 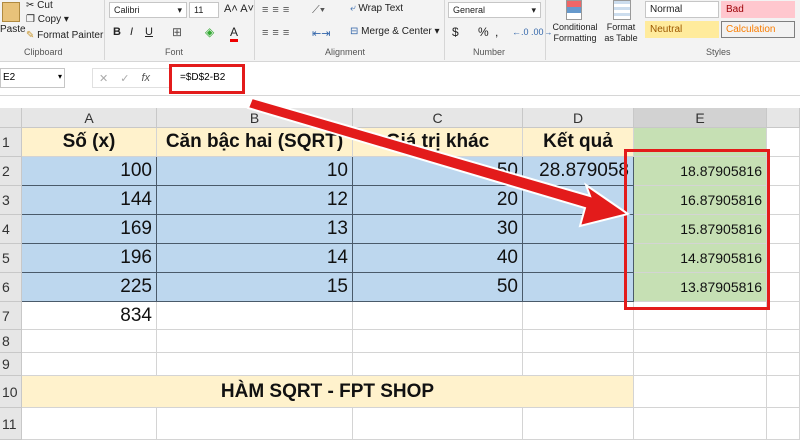 I want to click on arrow-shape, so click(x=438, y=162).